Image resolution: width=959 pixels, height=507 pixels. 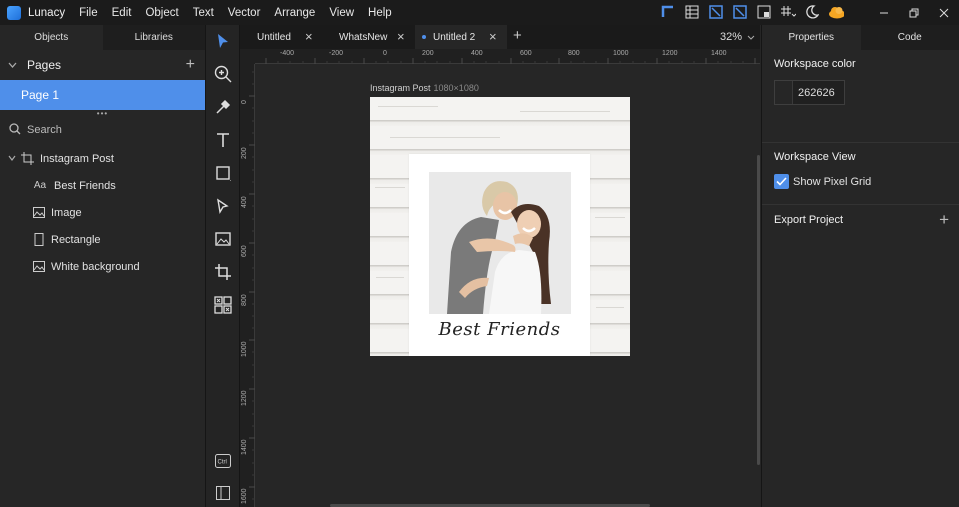 What do you see at coordinates (281, 37) in the screenshot?
I see `tab-untitled: Untitled ×` at bounding box center [281, 37].